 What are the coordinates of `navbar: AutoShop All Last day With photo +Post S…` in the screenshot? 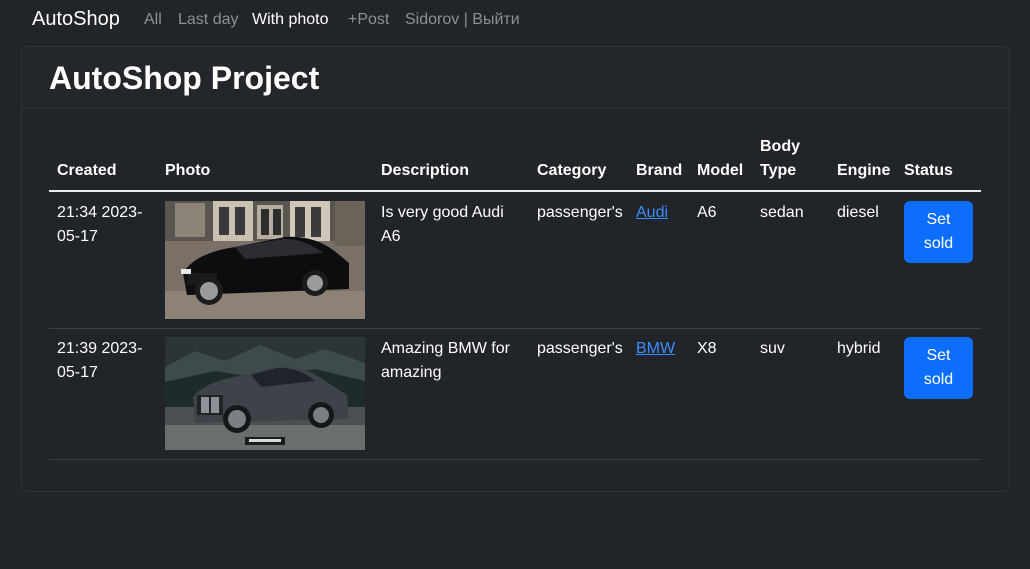 It's located at (515, 20).